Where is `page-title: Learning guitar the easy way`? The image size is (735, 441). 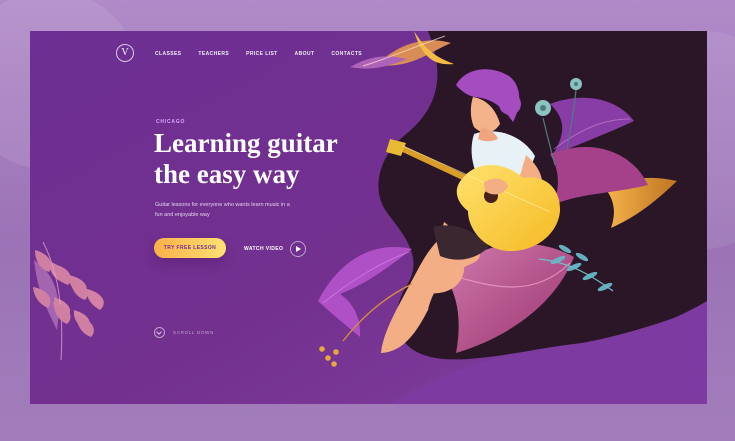 page-title: Learning guitar the easy way is located at coordinates (246, 158).